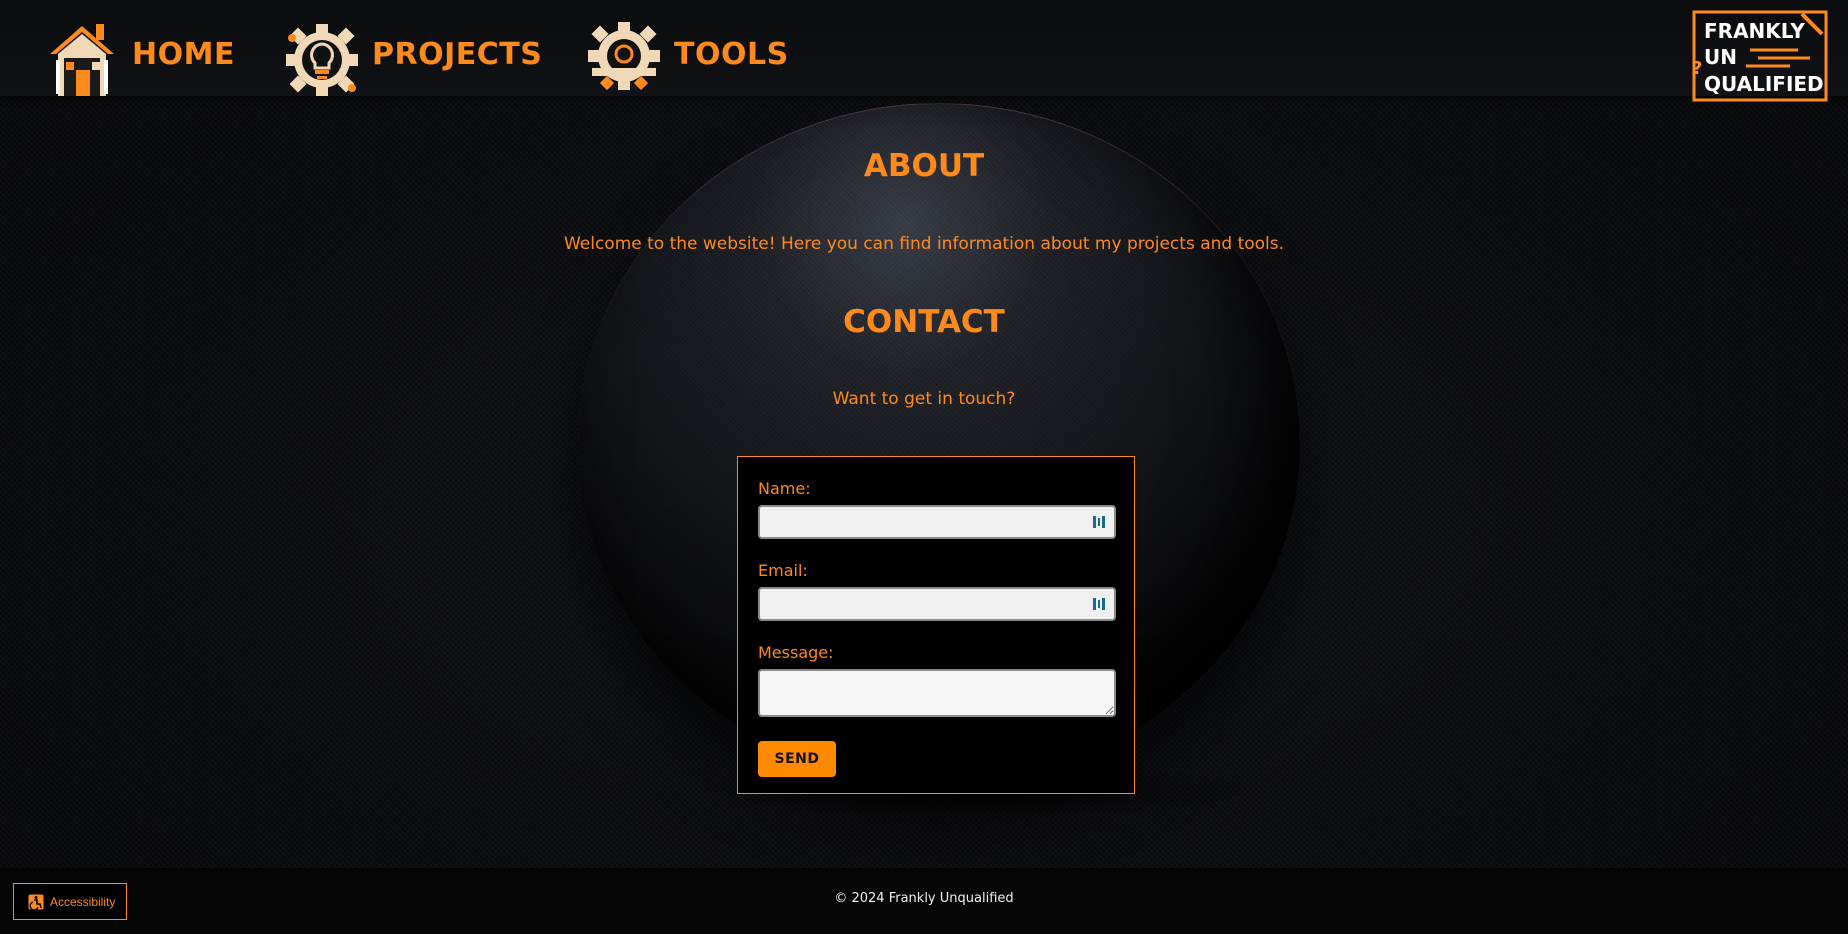 Image resolution: width=1848 pixels, height=934 pixels. Describe the element at coordinates (624, 56) in the screenshot. I see `gear-tools-icon` at that location.